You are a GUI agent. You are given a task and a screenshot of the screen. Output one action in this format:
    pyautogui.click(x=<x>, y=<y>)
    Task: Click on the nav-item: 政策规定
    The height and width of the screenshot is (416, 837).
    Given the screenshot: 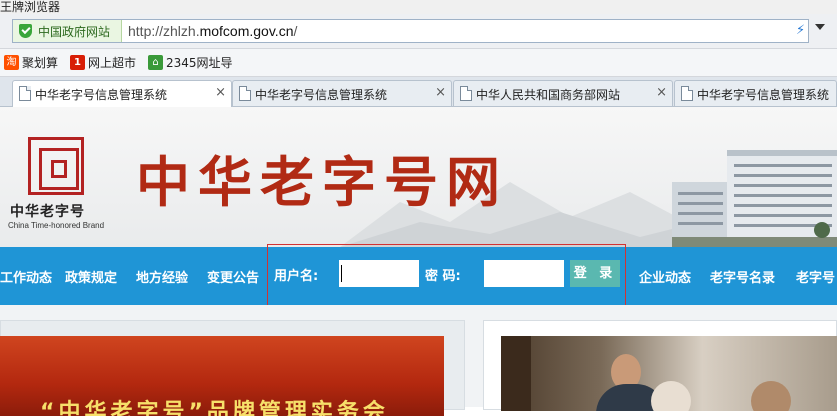 What is the action you would take?
    pyautogui.click(x=91, y=276)
    